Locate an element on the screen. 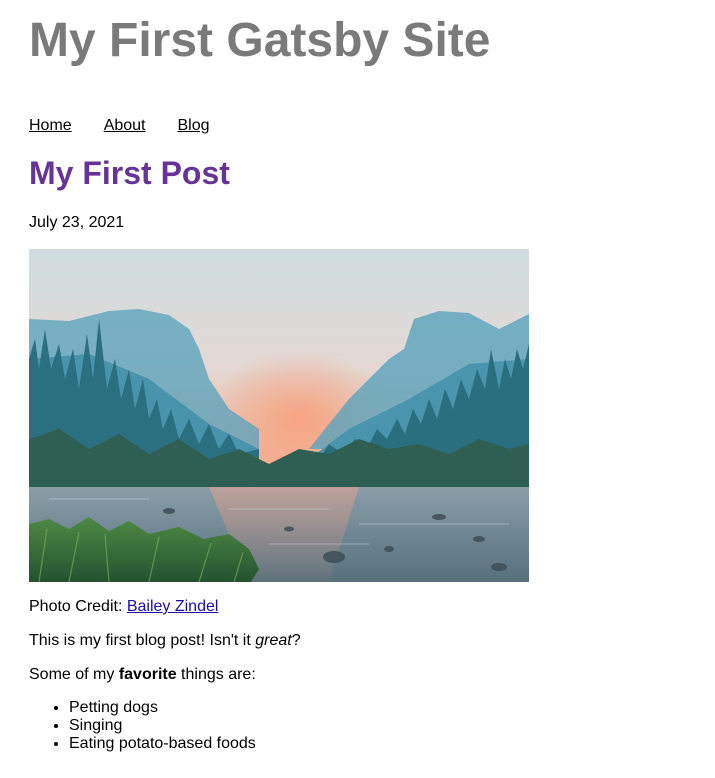 This screenshot has height=778, width=715. nav-link-blog: Blog is located at coordinates (194, 125).